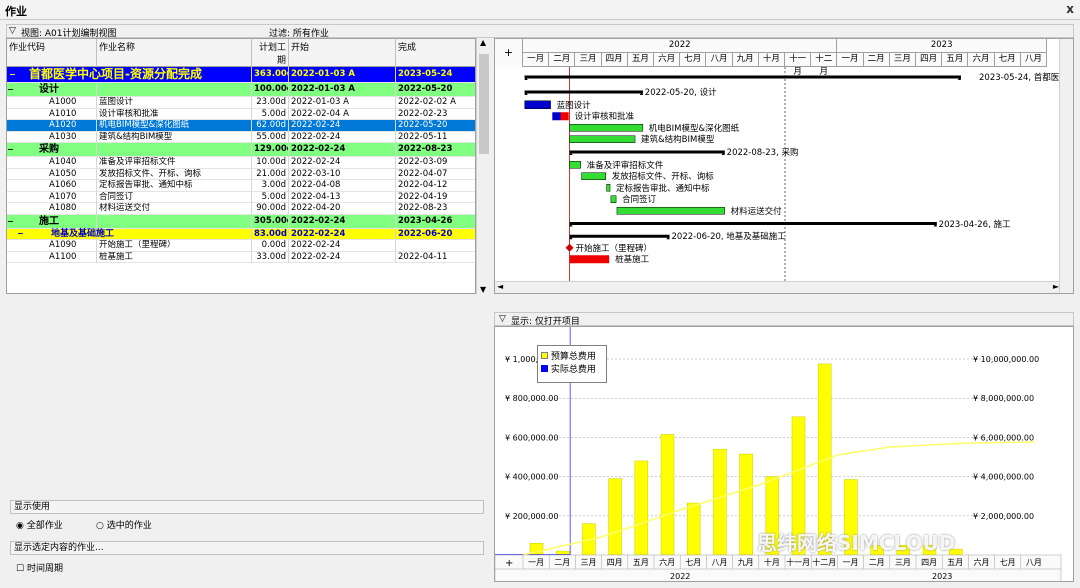 The width and height of the screenshot is (1080, 588). What do you see at coordinates (63, 136) in the screenshot?
I see `row-code-text: A1030` at bounding box center [63, 136].